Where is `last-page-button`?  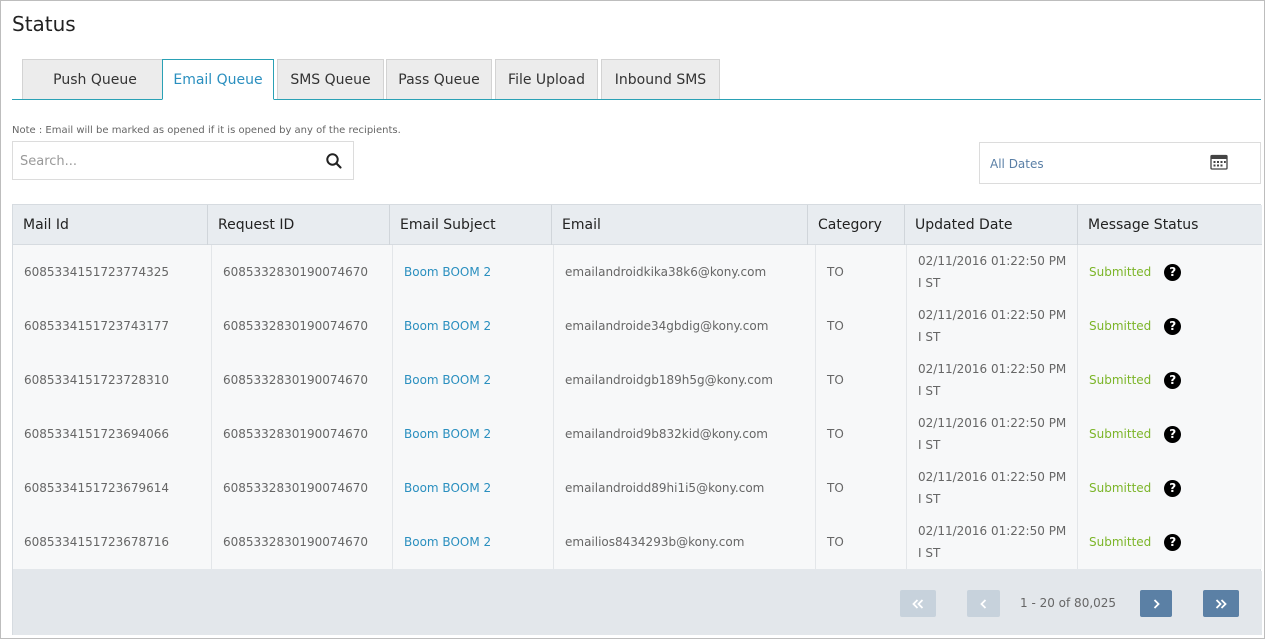 last-page-button is located at coordinates (1221, 603).